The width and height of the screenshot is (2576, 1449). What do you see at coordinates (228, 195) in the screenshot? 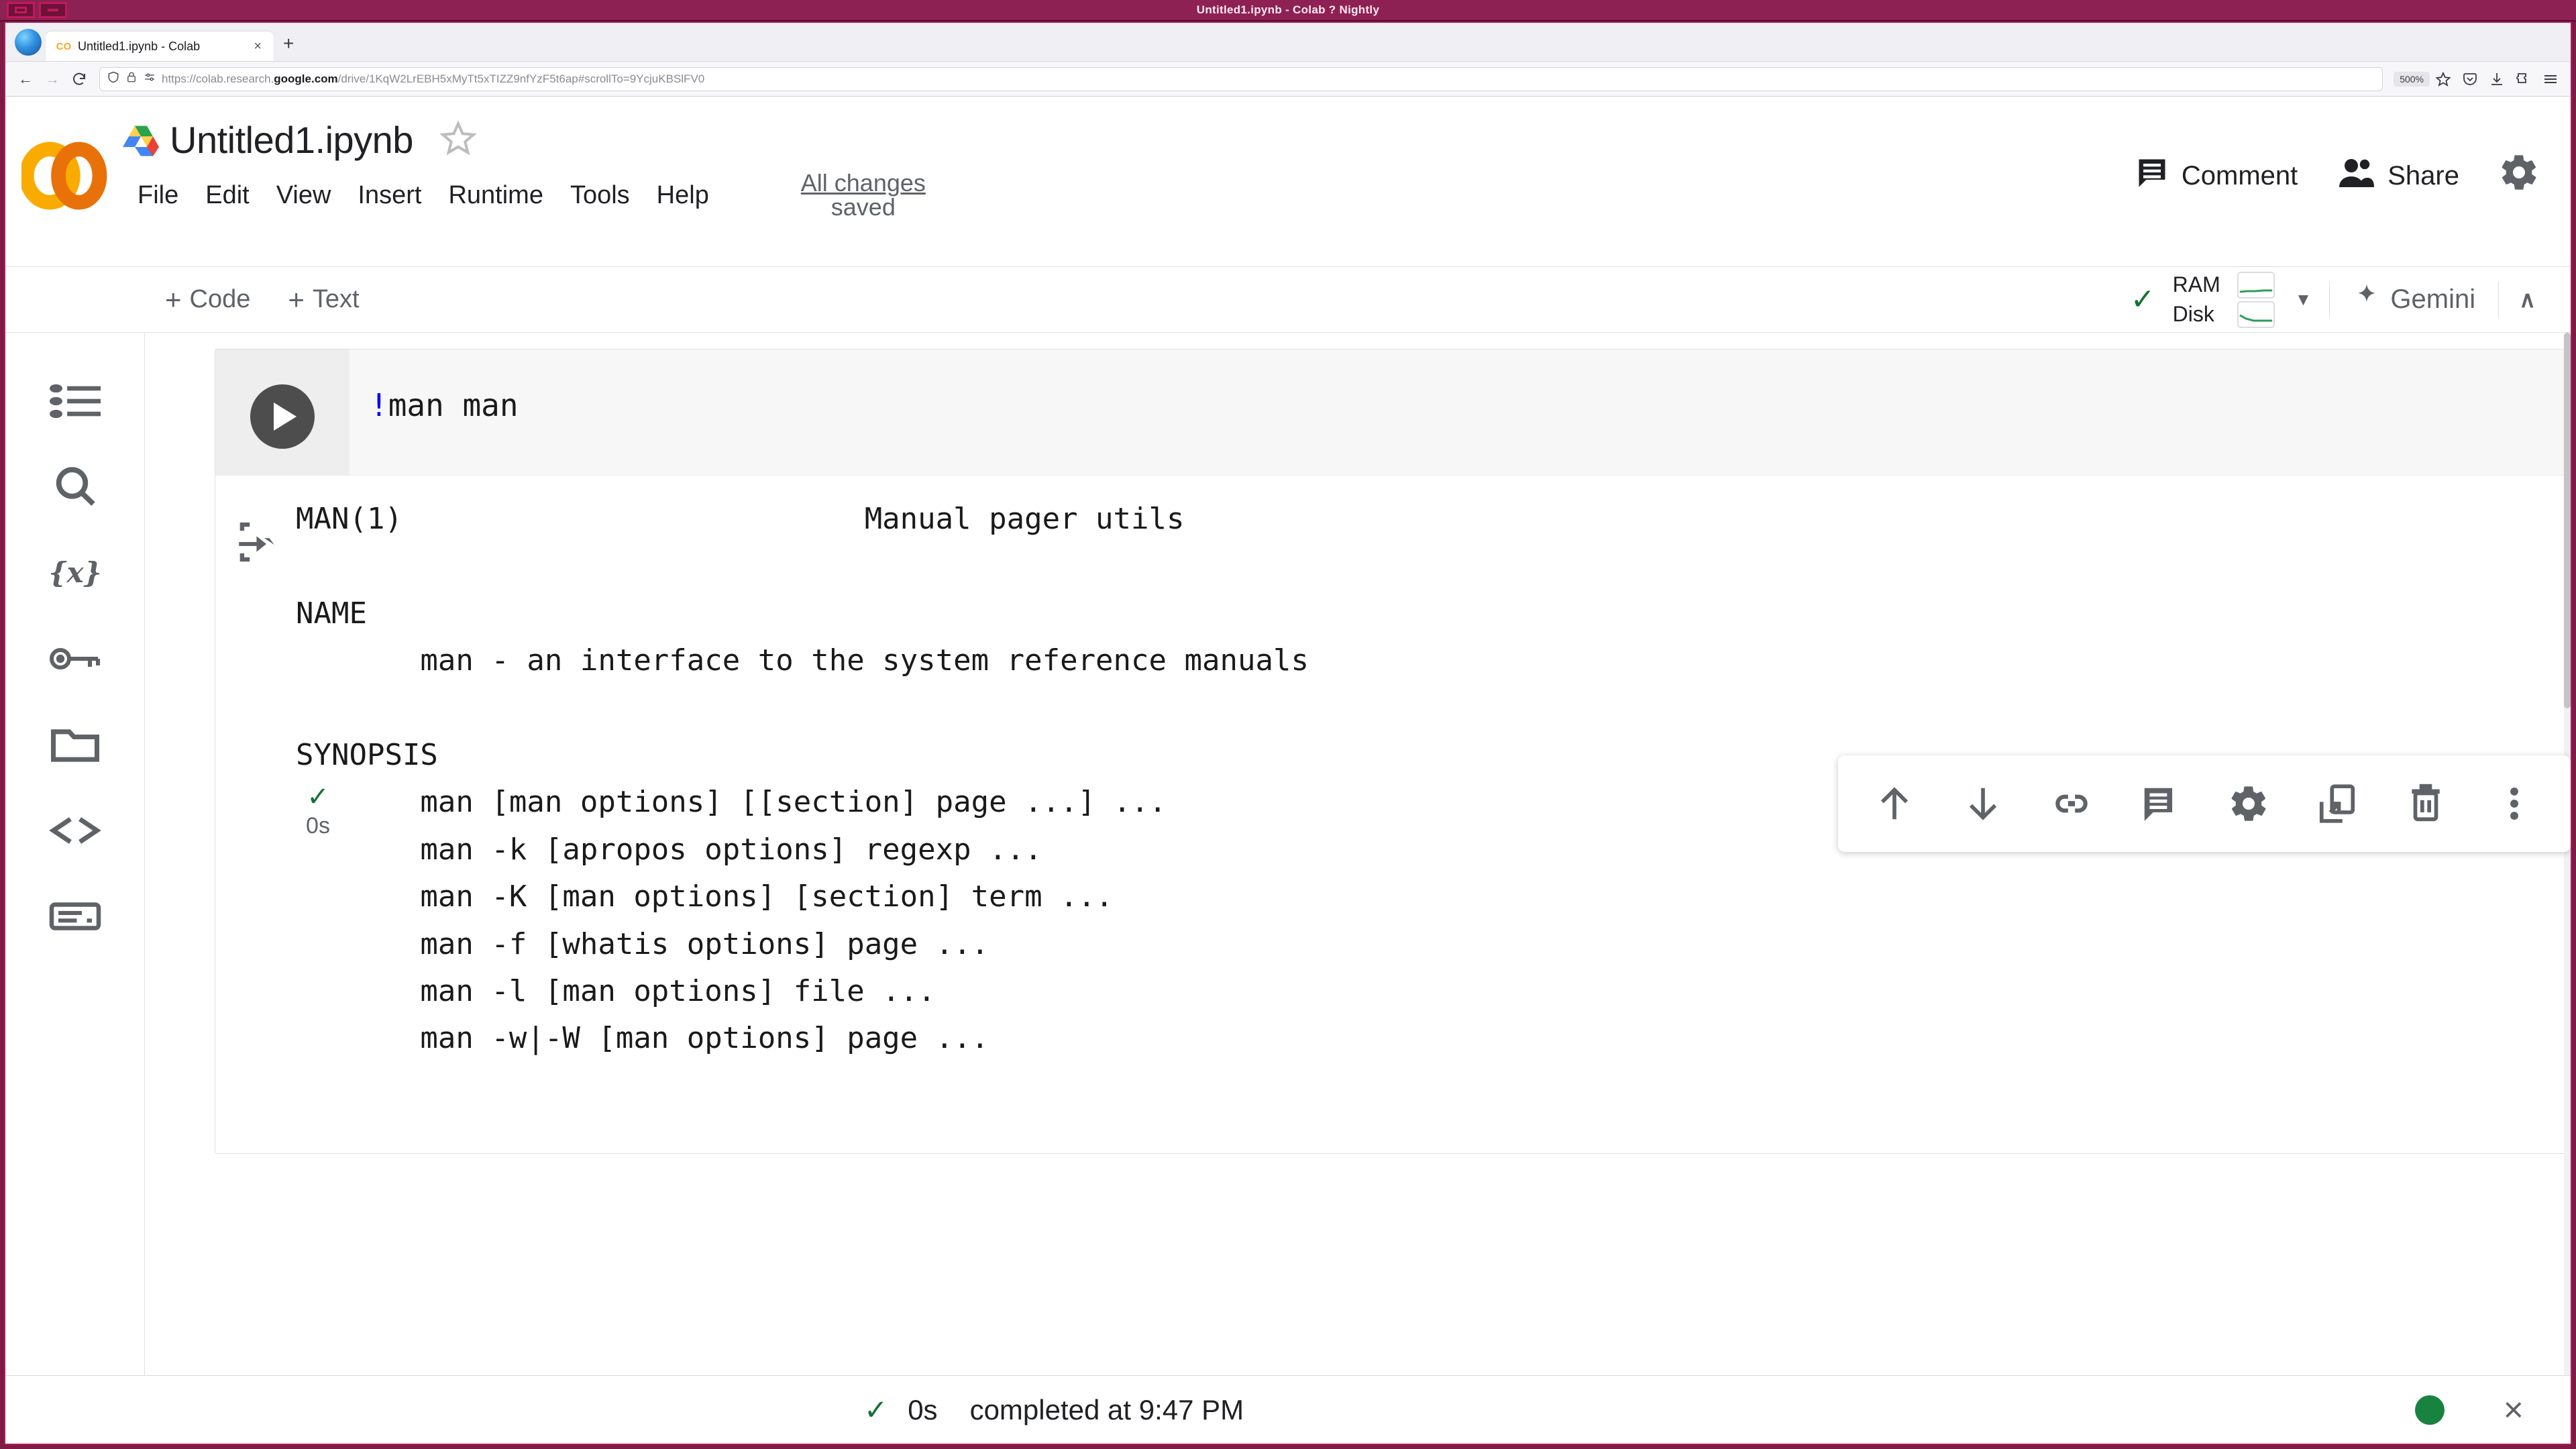
I see `menu-edit: Edit` at bounding box center [228, 195].